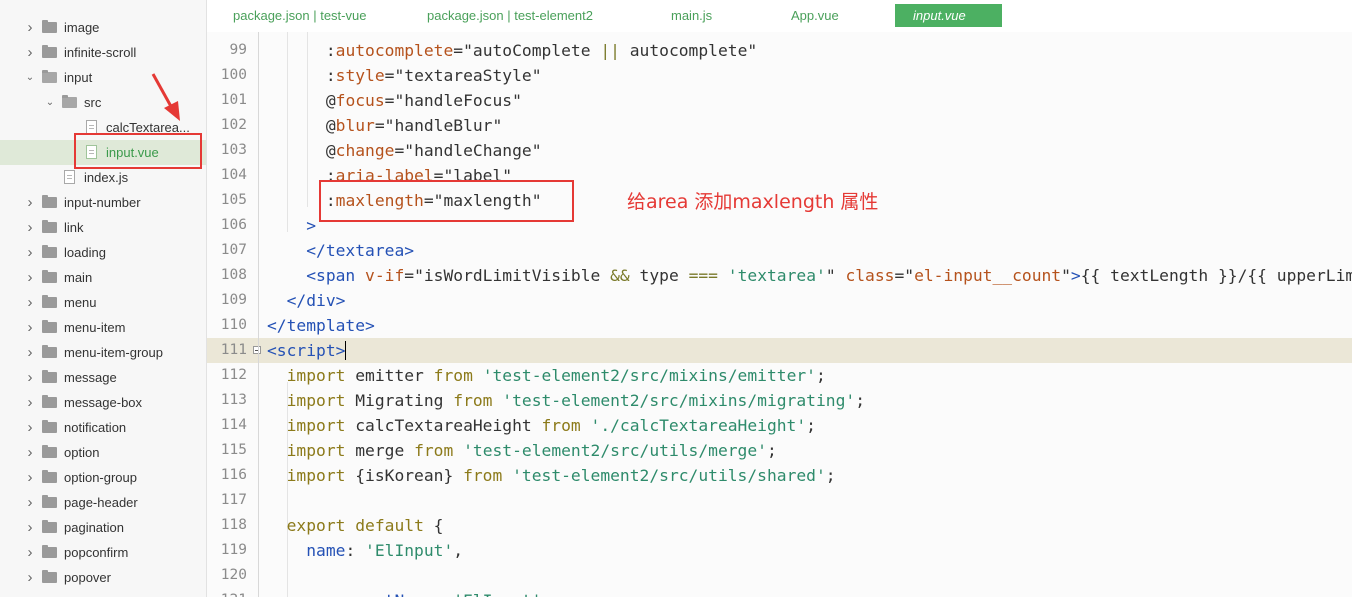  I want to click on sidebar-item-input-number: › input-number, so click(103, 202).